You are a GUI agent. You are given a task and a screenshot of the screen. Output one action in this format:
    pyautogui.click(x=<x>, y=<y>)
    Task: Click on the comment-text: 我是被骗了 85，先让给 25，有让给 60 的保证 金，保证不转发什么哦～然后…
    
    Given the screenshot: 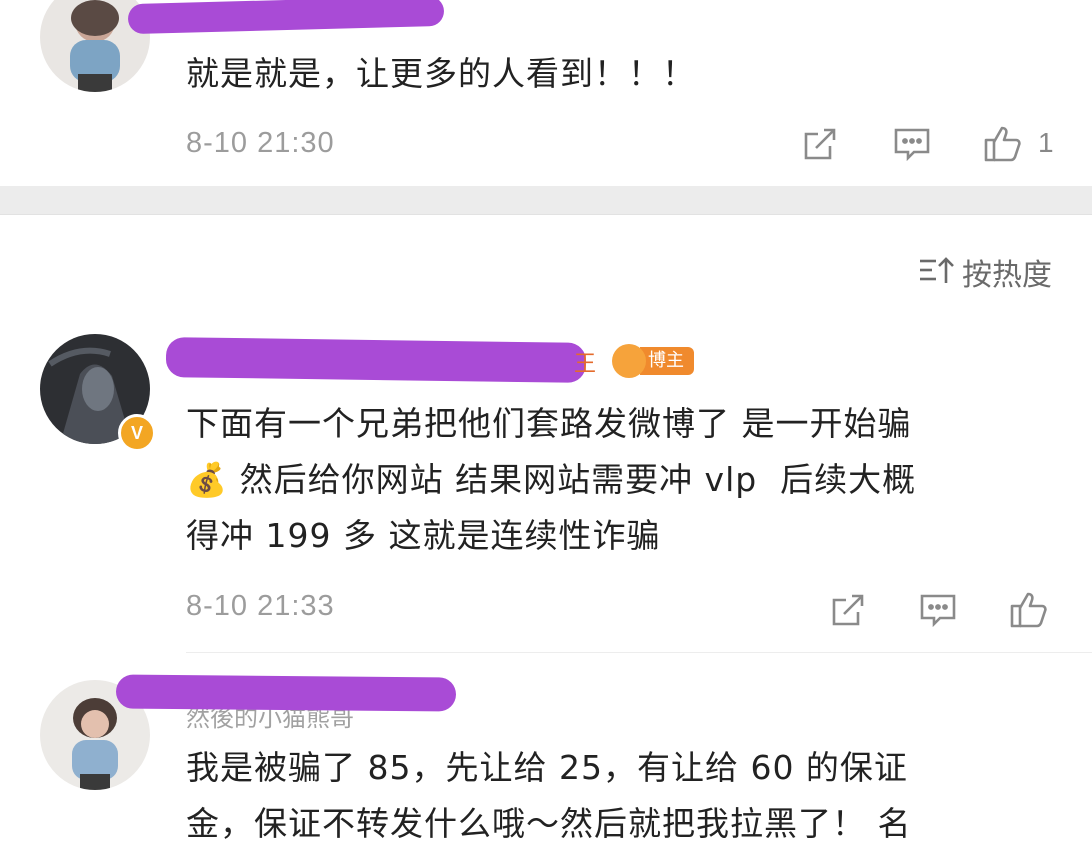 What is the action you would take?
    pyautogui.click(x=549, y=795)
    